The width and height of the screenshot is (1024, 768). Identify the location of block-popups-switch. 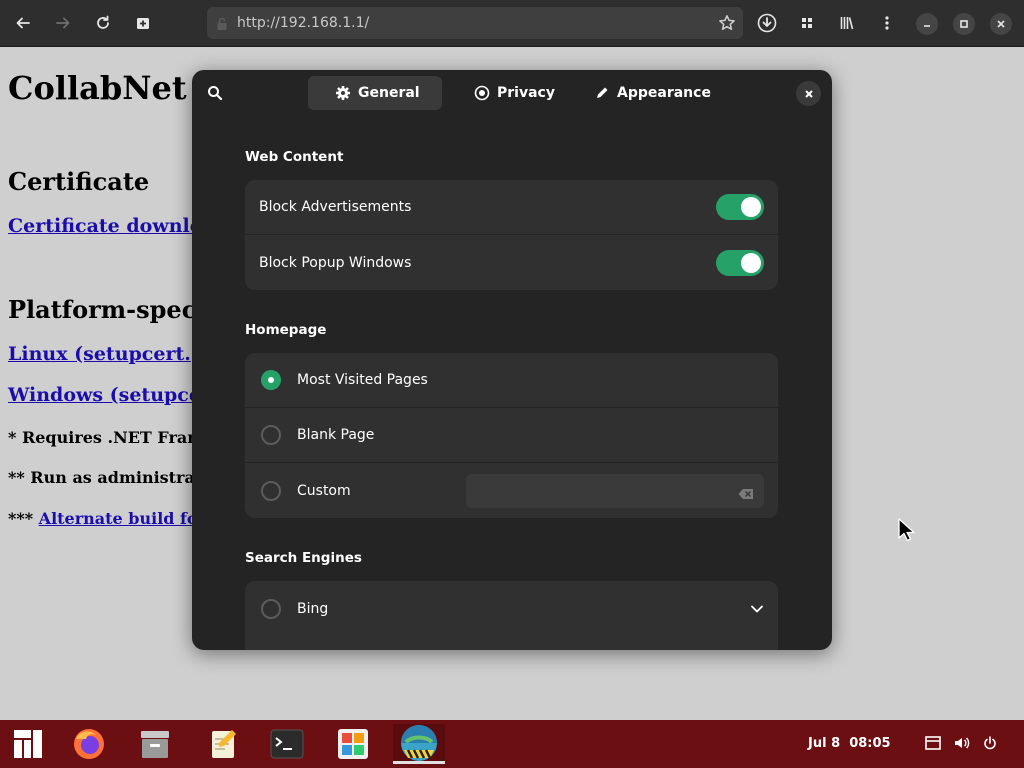
(740, 262).